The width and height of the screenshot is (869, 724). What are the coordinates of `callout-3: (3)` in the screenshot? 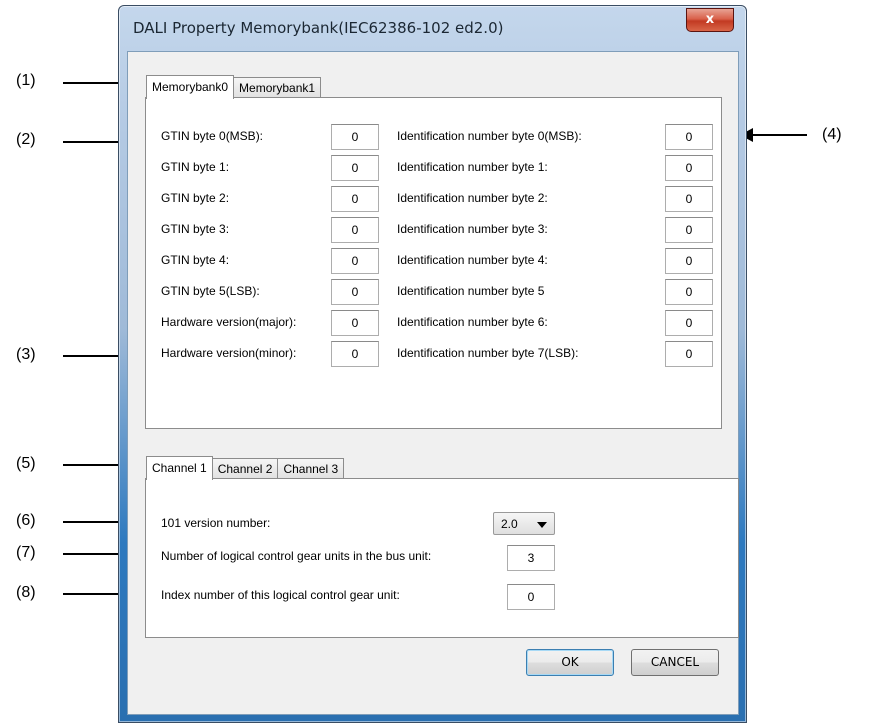 It's located at (26, 354).